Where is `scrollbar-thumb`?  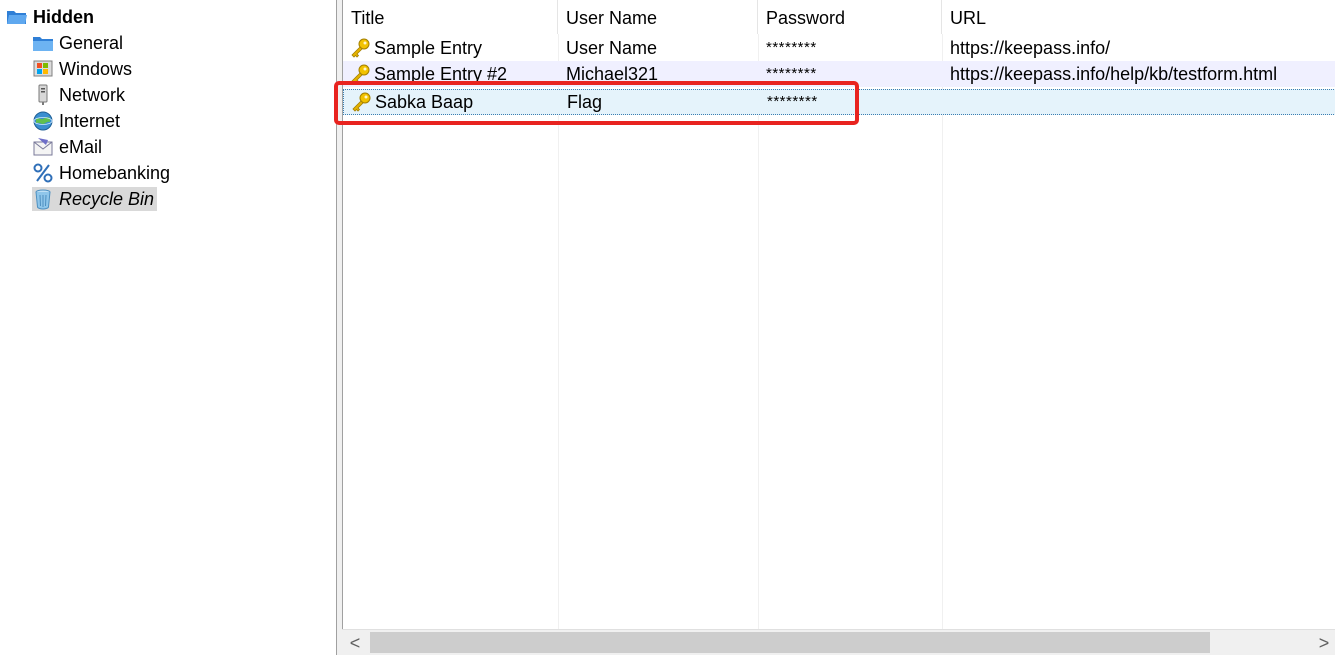
scrollbar-thumb is located at coordinates (790, 642).